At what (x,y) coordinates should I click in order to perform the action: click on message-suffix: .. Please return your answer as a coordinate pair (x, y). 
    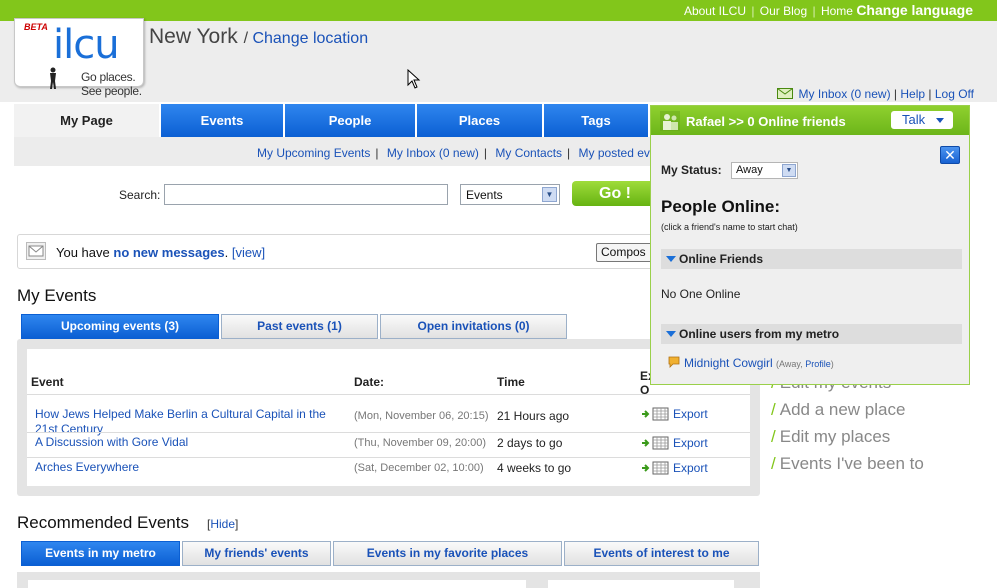
    Looking at the image, I should click on (226, 252).